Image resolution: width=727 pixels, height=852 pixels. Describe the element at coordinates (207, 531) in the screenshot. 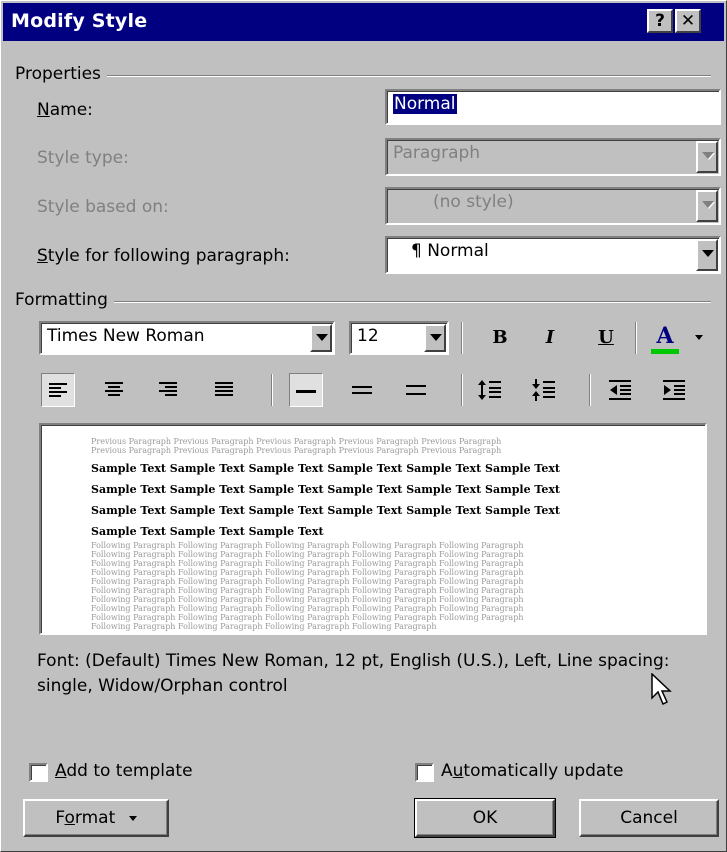

I see `preview-sample-line: Sample Text Sample Text Sample Text` at that location.